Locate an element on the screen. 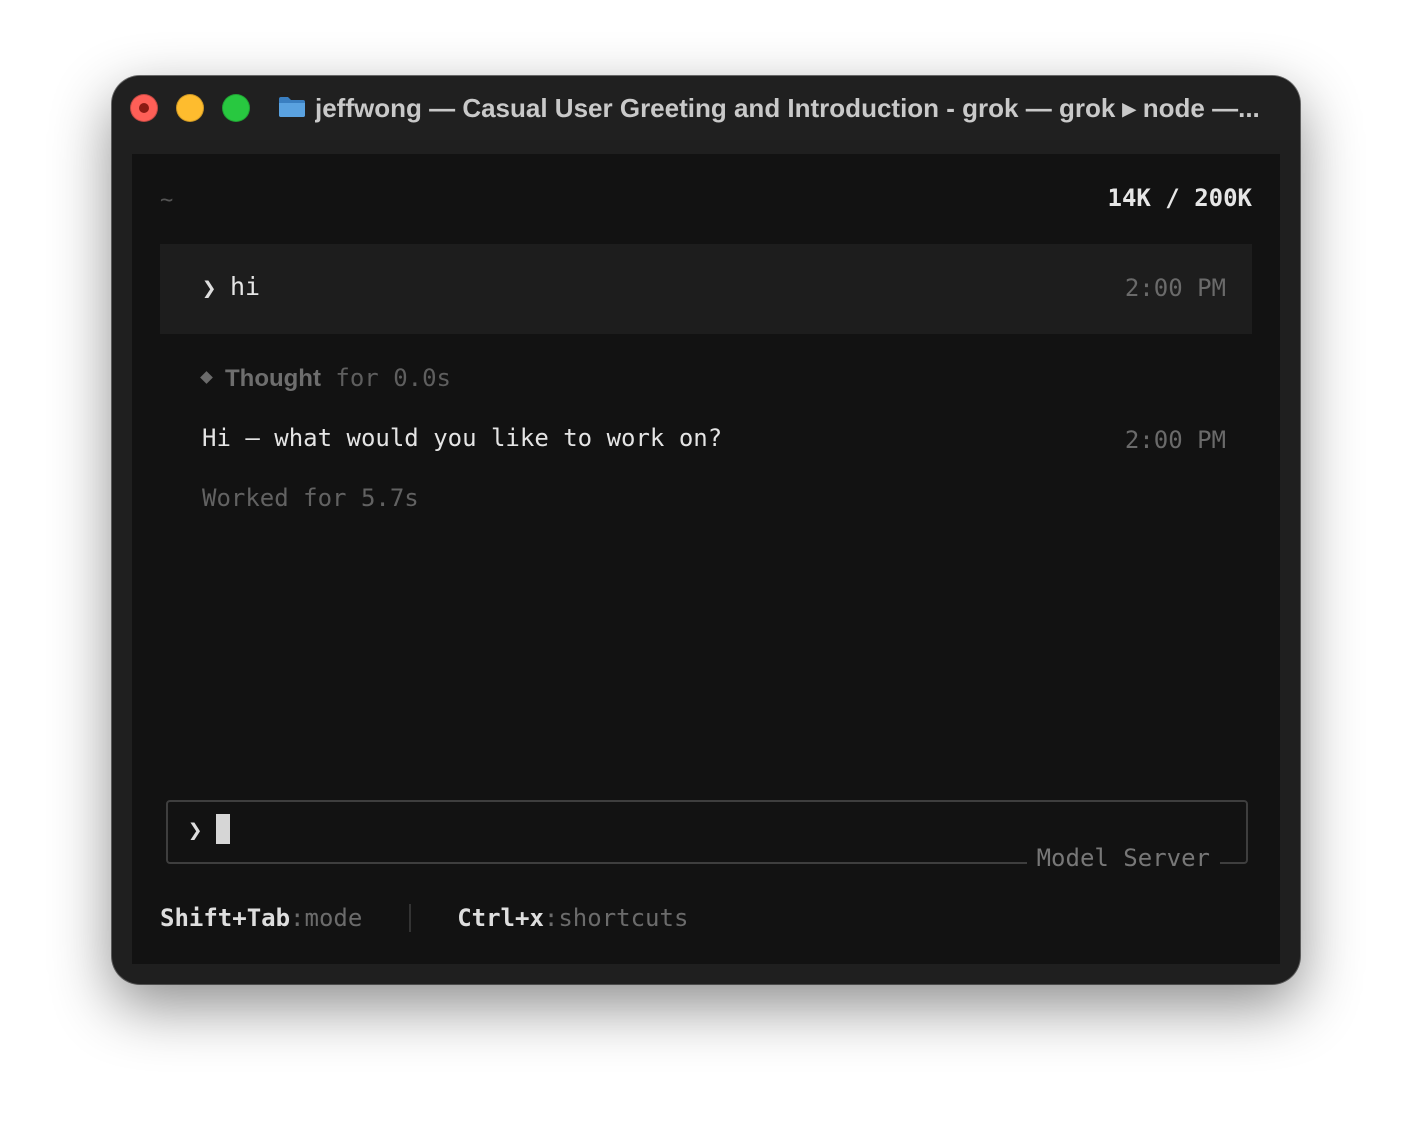 This screenshot has height=1132, width=1412. assistant-message-time: 2:00 PM is located at coordinates (1175, 440).